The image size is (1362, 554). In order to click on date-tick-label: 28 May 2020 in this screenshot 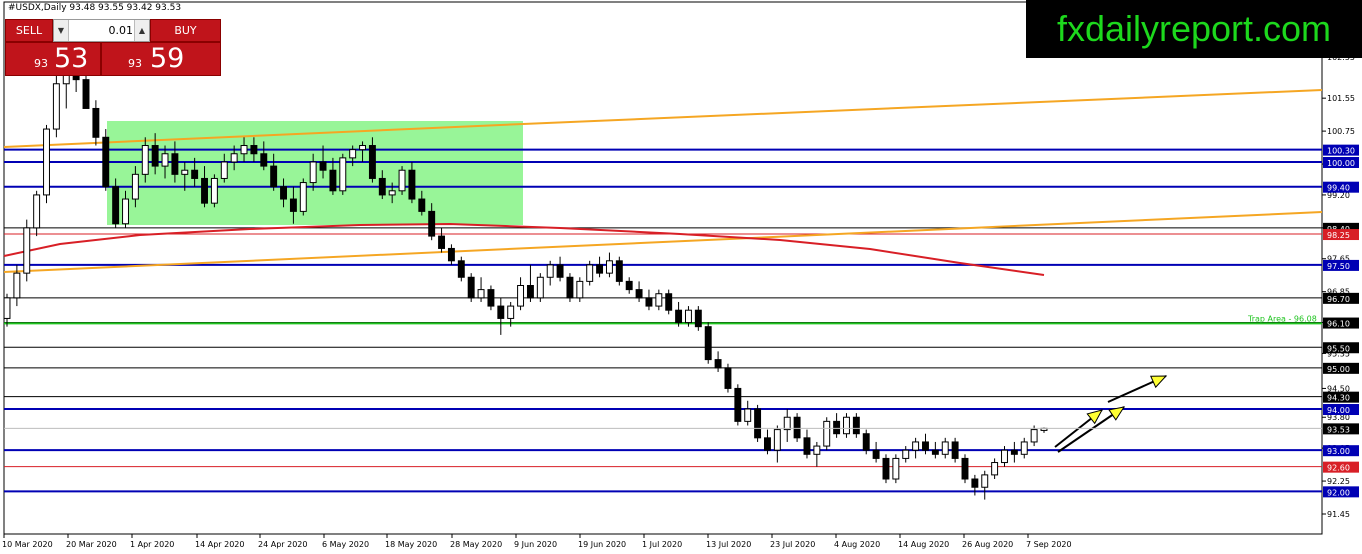, I will do `click(476, 544)`.